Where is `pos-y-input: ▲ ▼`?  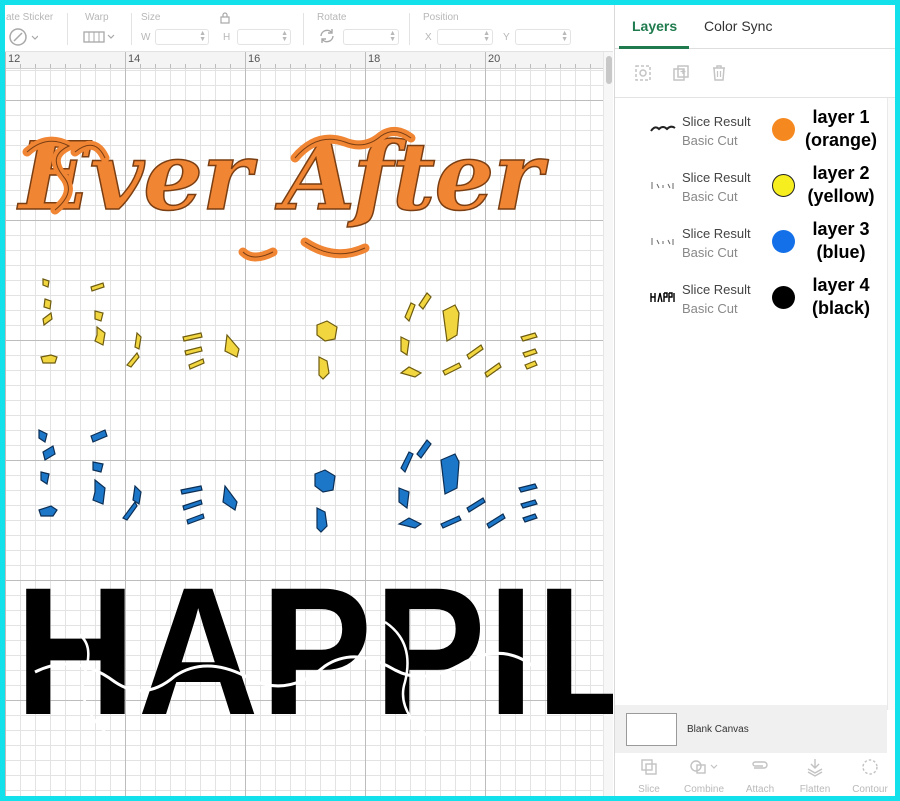 pos-y-input: ▲ ▼ is located at coordinates (543, 37).